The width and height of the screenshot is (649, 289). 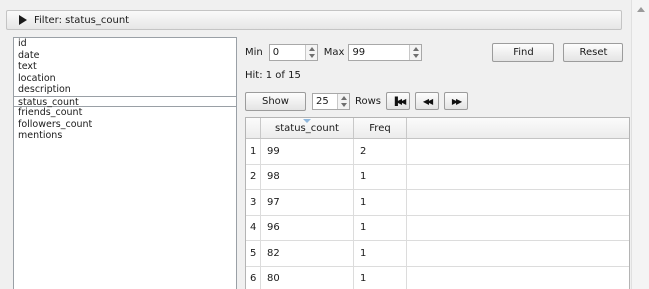 What do you see at coordinates (125, 136) in the screenshot?
I see `field-item-mentions: mentions` at bounding box center [125, 136].